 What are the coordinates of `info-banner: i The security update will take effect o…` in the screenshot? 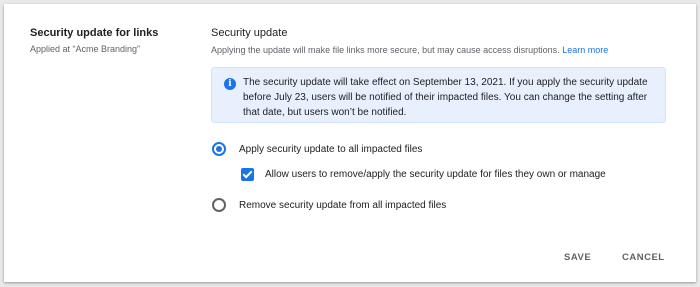 It's located at (438, 95).